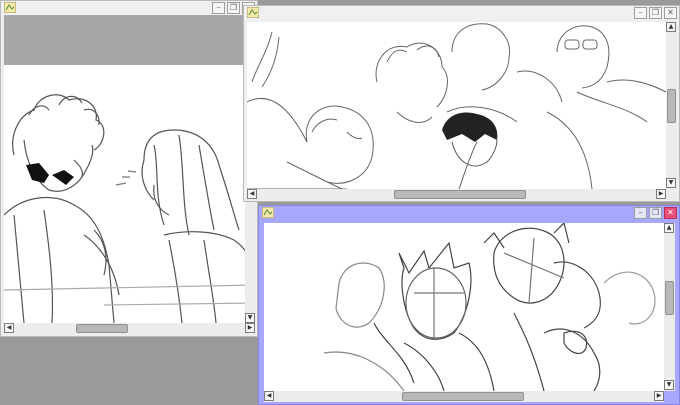 The image size is (680, 405). Describe the element at coordinates (129, 40) in the screenshot. I see `canvas-margin` at that location.